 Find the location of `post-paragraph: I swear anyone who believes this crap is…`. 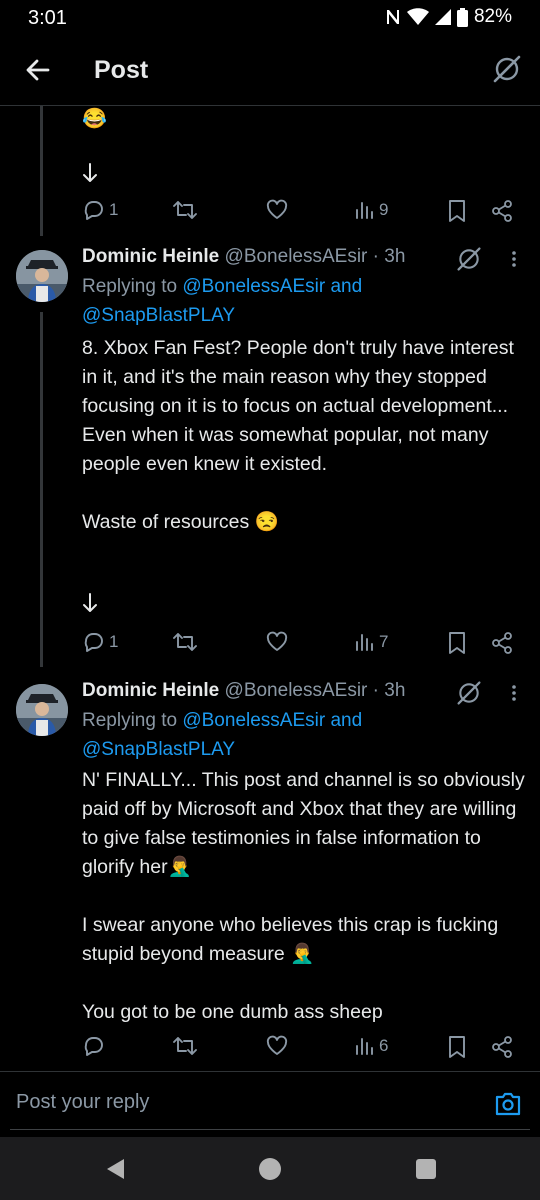

post-paragraph: I swear anyone who believes this crap is… is located at coordinates (290, 939).